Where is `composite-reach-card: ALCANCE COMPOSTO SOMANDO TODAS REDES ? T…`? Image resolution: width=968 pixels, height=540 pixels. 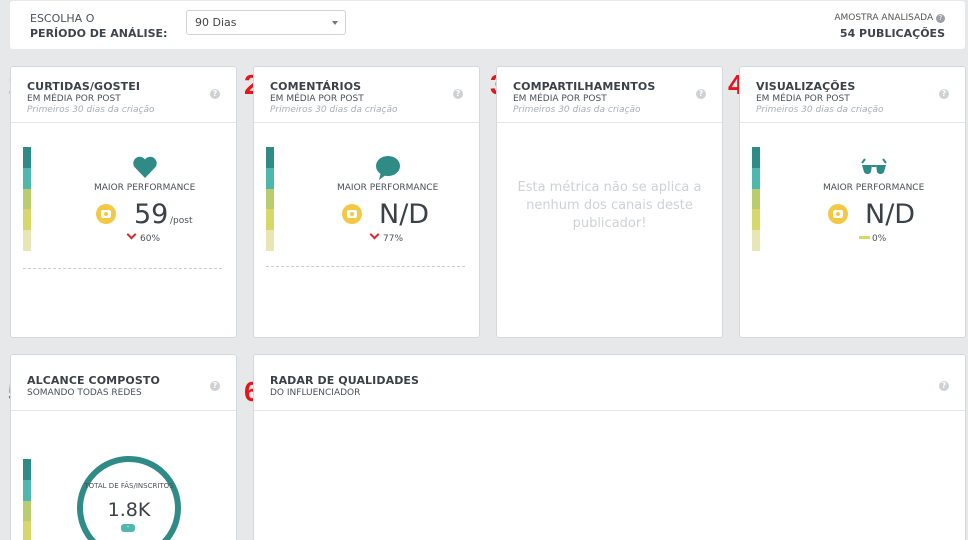
composite-reach-card: ALCANCE COMPOSTO SOMANDO TODAS REDES ? T… is located at coordinates (123, 447).